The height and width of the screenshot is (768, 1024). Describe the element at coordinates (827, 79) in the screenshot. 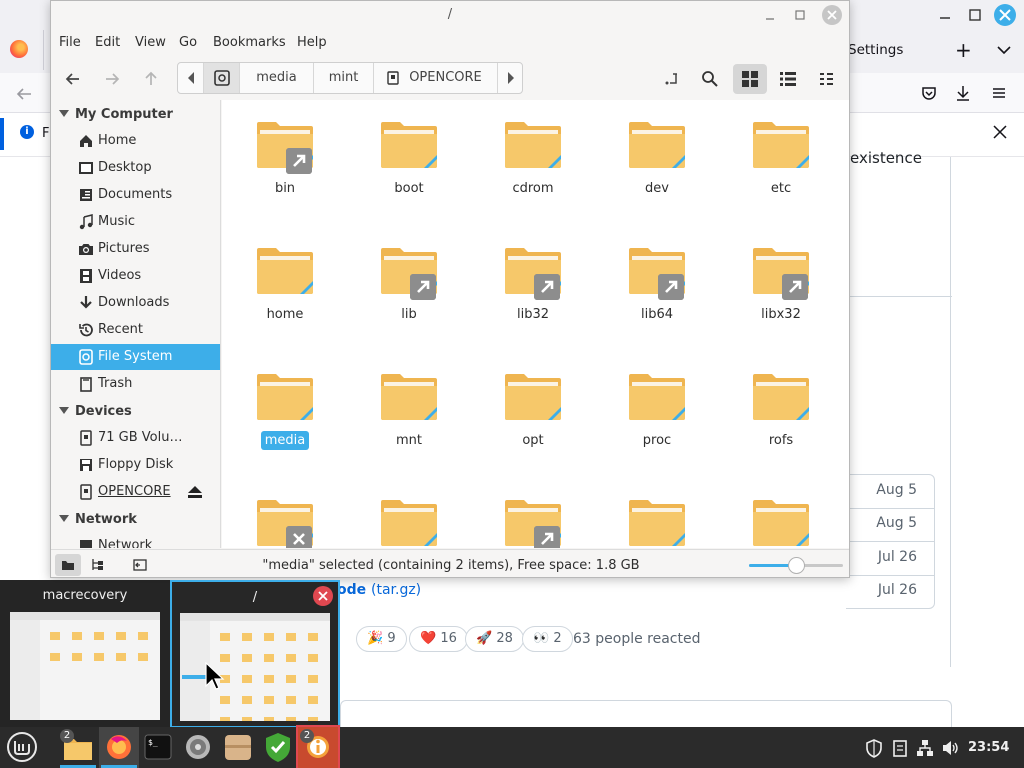

I see `compact-view-button` at that location.